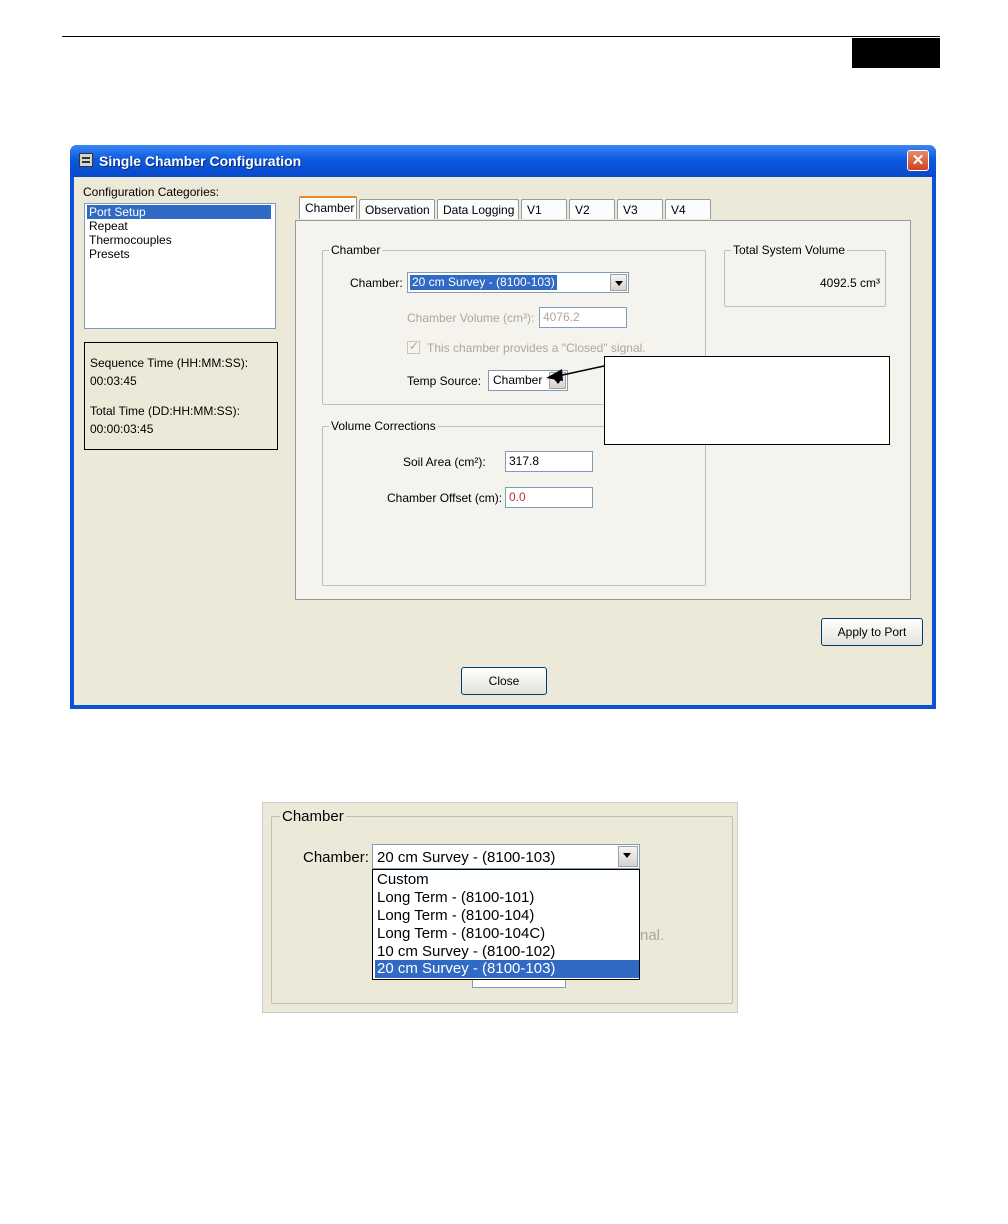 This screenshot has width=1008, height=1224. I want to click on inset-partial-signal-text: nal., so click(652, 935).